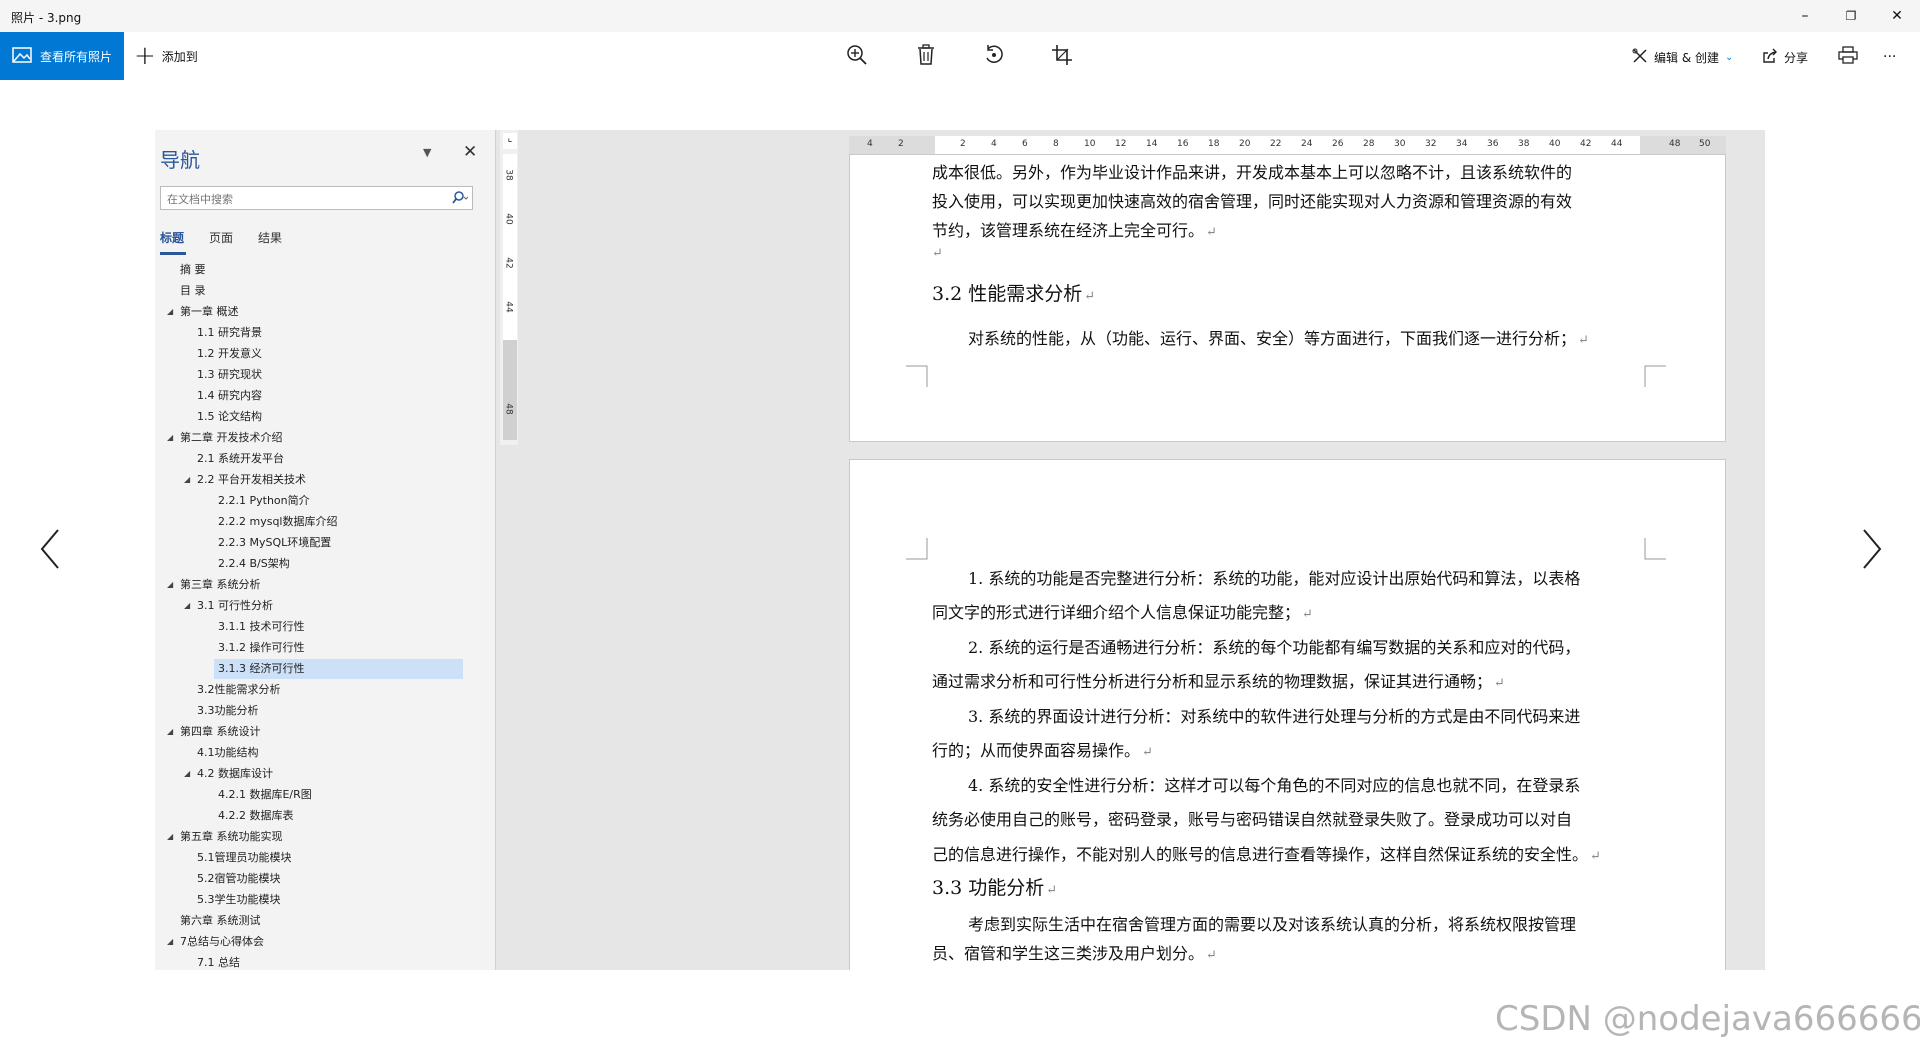  Describe the element at coordinates (1675, 144) in the screenshot. I see `ruler-number: 48` at that location.